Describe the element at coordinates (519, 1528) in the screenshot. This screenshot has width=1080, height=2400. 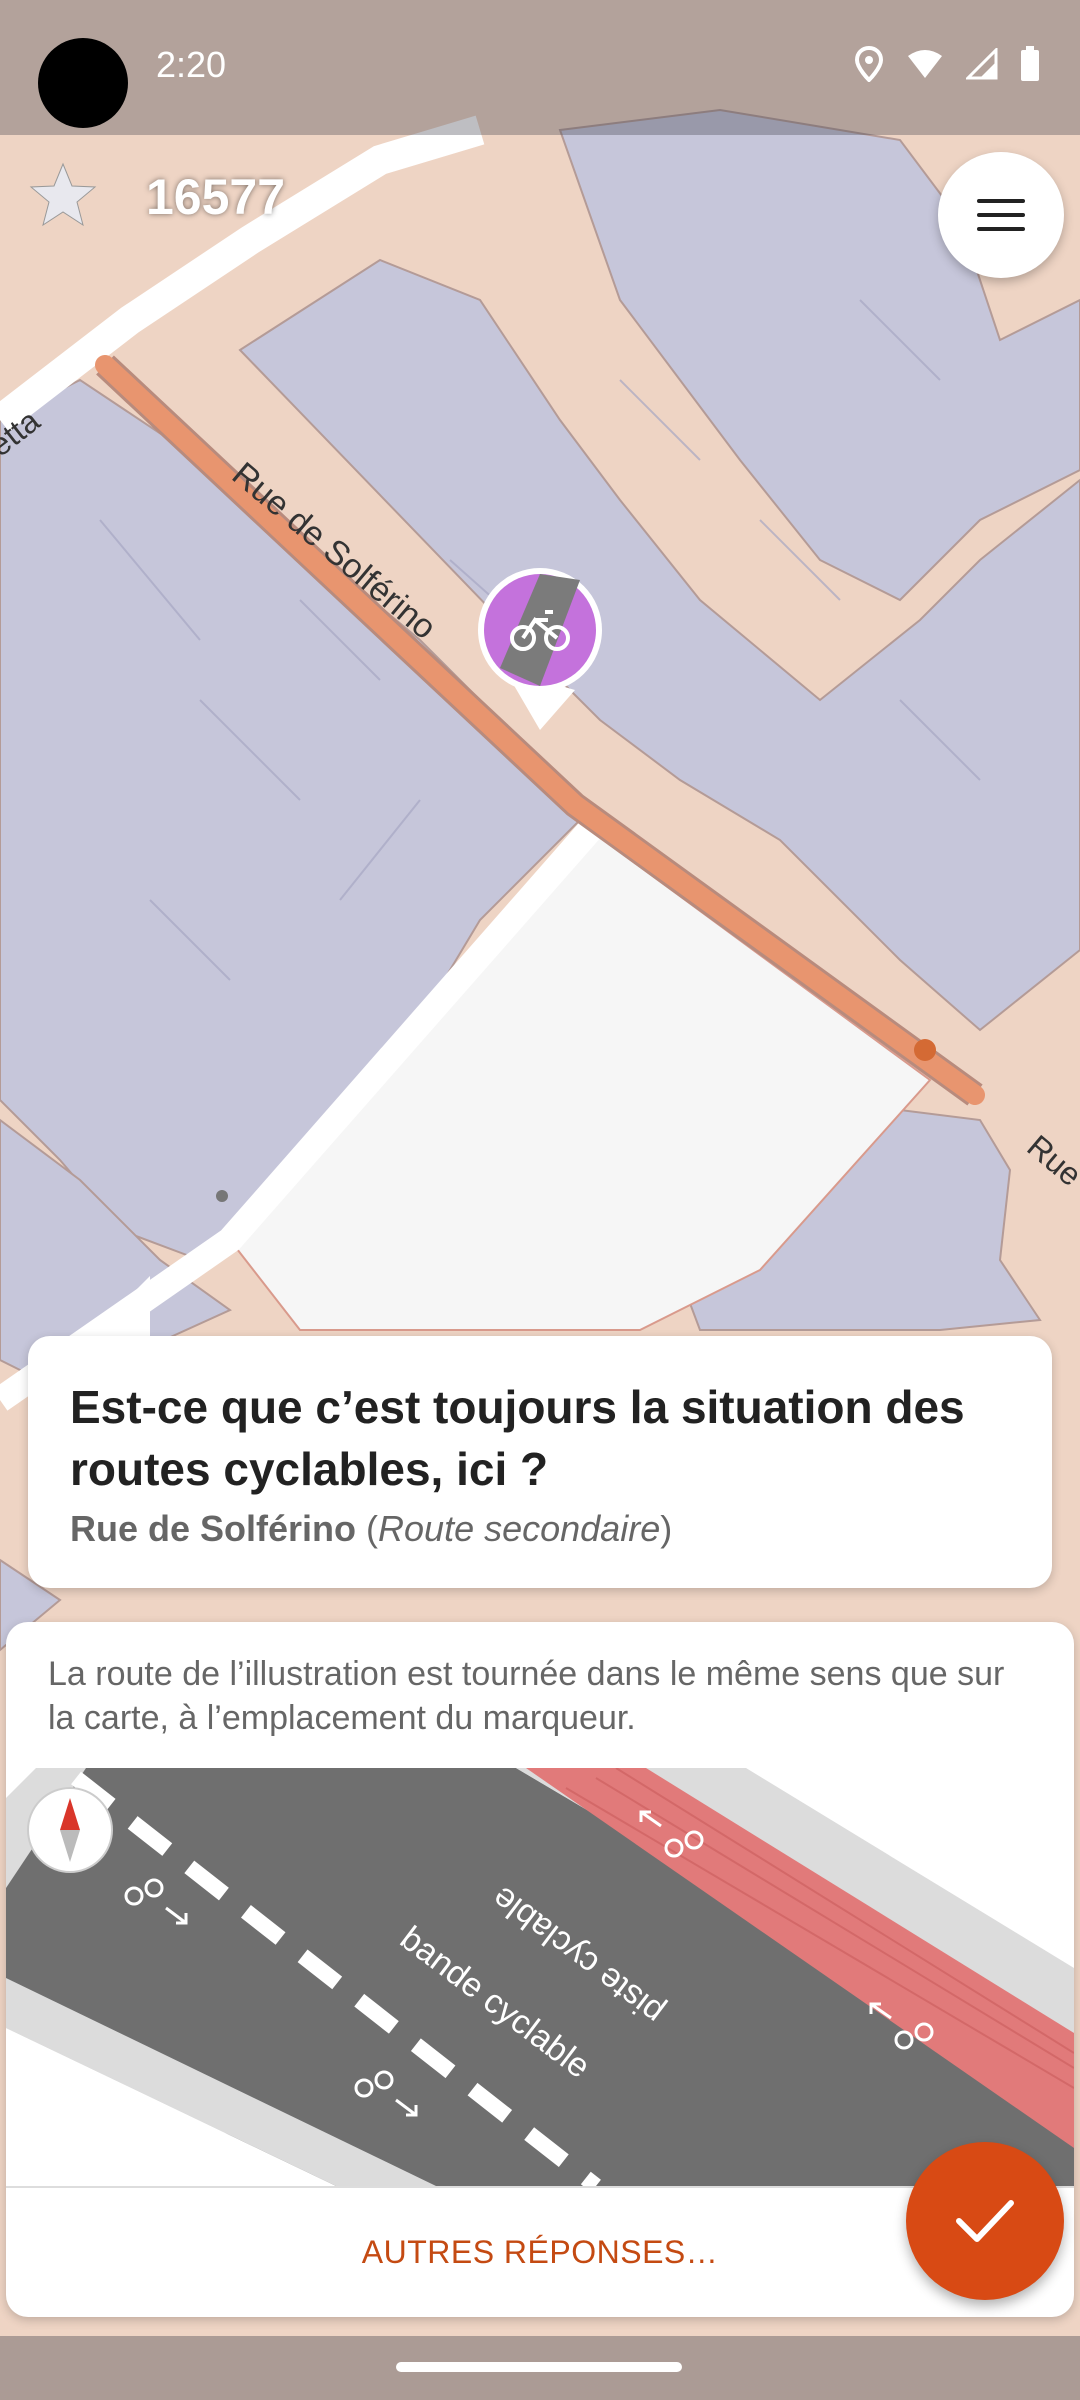
I see `street-type: Route secondaire` at that location.